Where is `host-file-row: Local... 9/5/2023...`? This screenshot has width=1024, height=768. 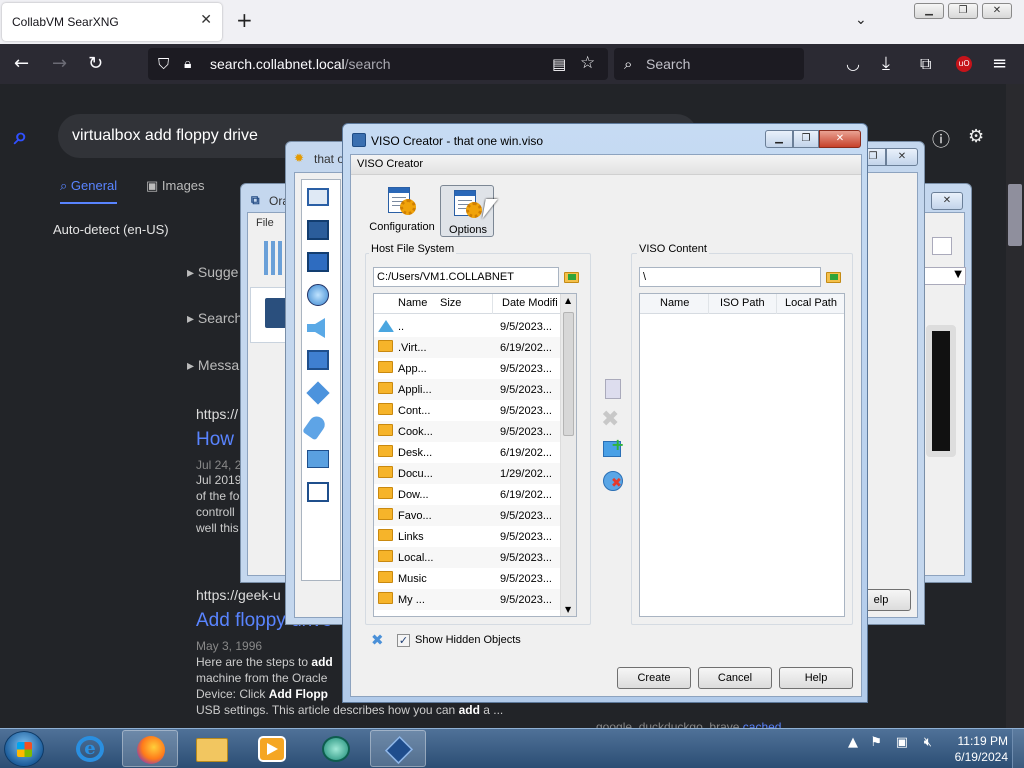
host-file-row: Local... 9/5/2023... is located at coordinates (468, 557).